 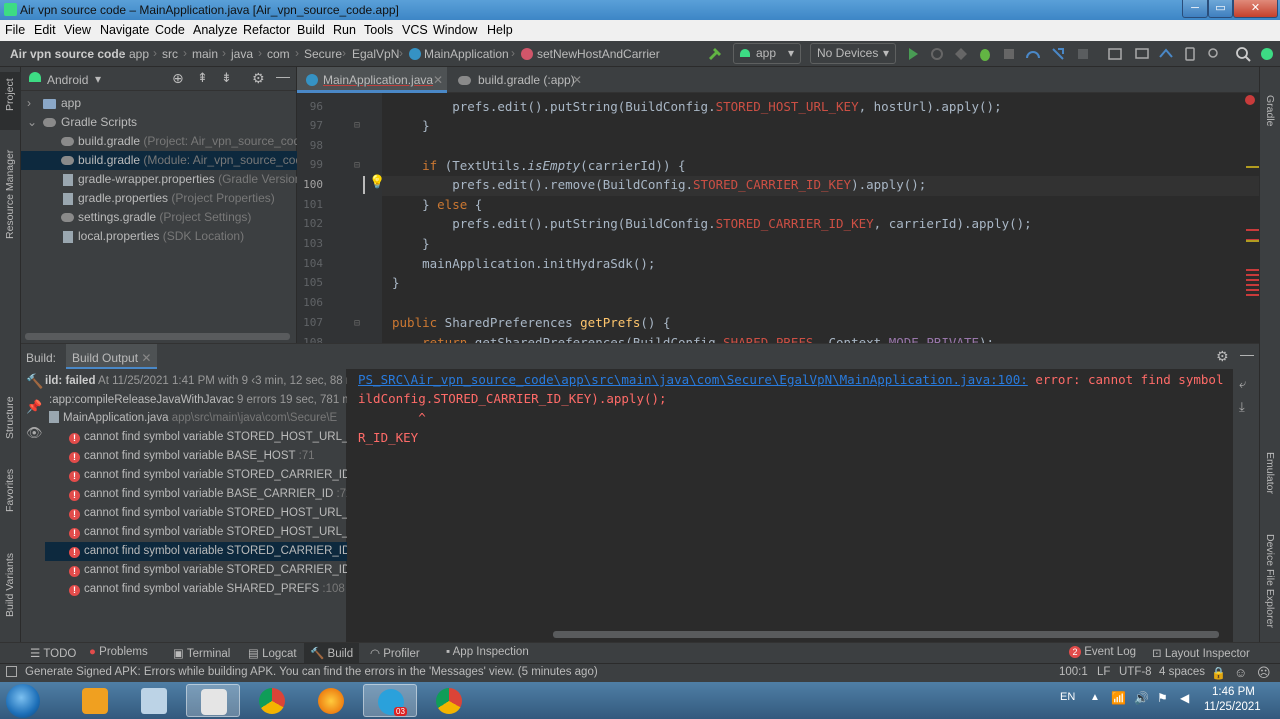 I want to click on action-center-icon: ⚑, so click(x=1162, y=698).